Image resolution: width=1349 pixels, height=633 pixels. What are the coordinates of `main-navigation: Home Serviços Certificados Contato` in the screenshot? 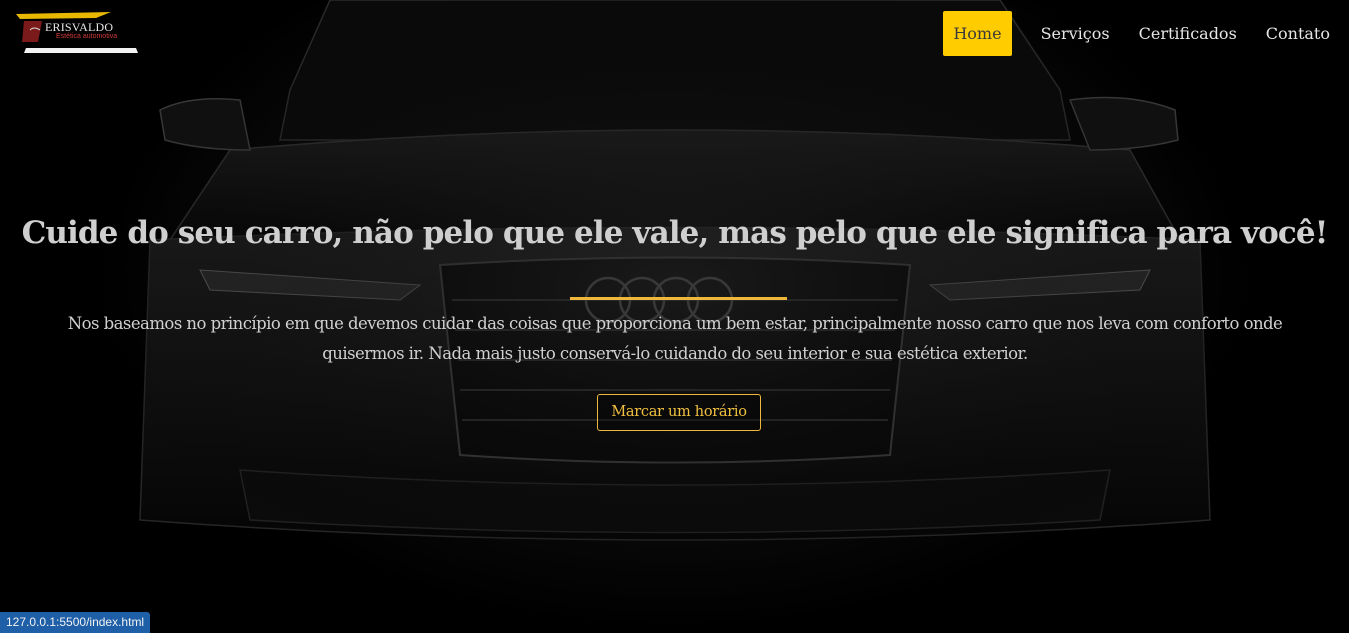 It's located at (1146, 33).